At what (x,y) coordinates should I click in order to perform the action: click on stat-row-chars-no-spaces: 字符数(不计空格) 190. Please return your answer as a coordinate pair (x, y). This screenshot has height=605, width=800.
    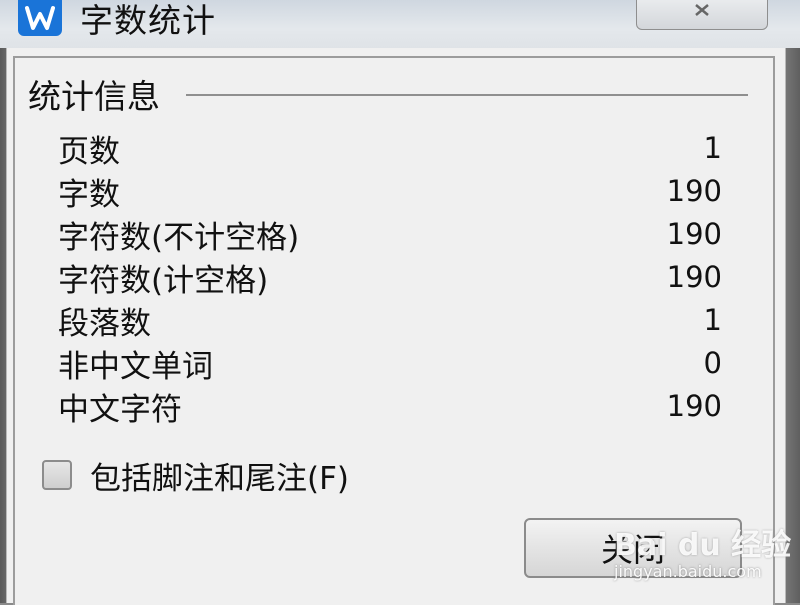
    Looking at the image, I should click on (390, 234).